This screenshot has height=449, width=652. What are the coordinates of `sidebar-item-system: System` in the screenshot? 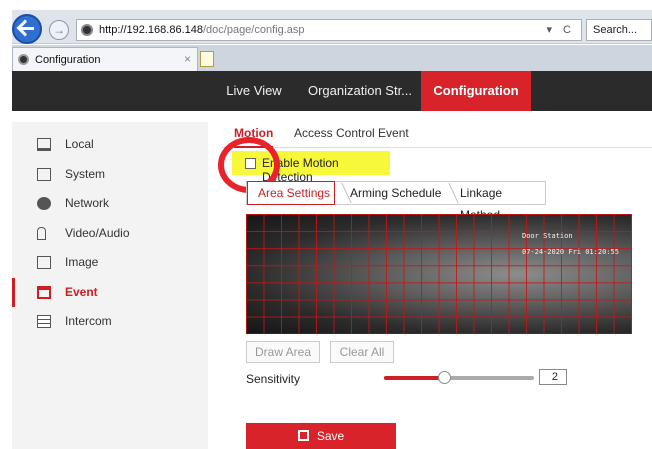 It's located at (110, 174).